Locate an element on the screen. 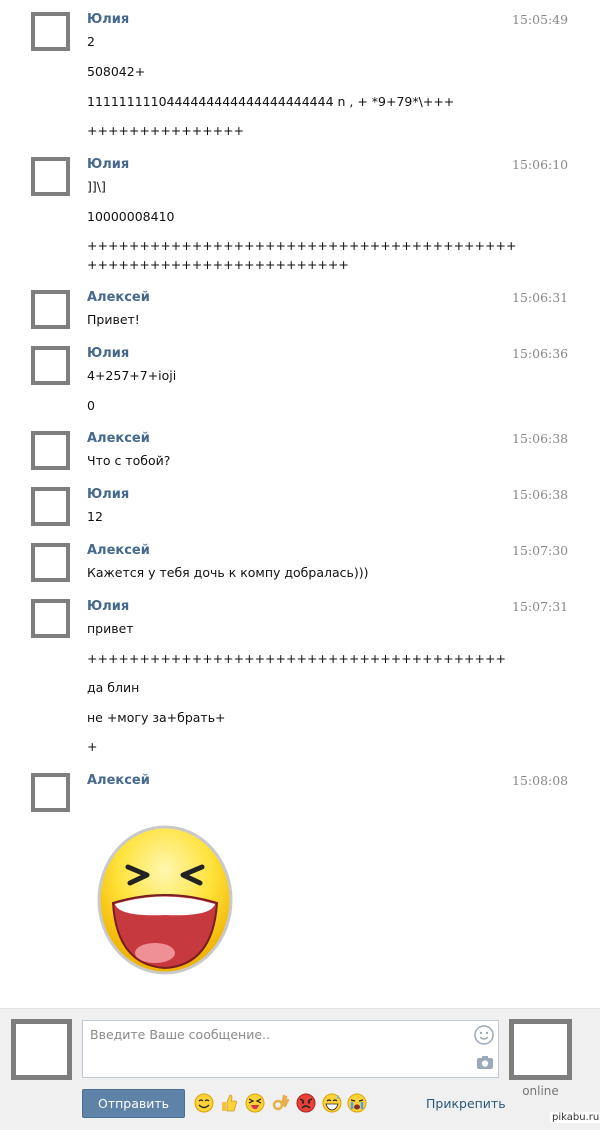  message-text: 4+257+7+ioji is located at coordinates (131, 376).